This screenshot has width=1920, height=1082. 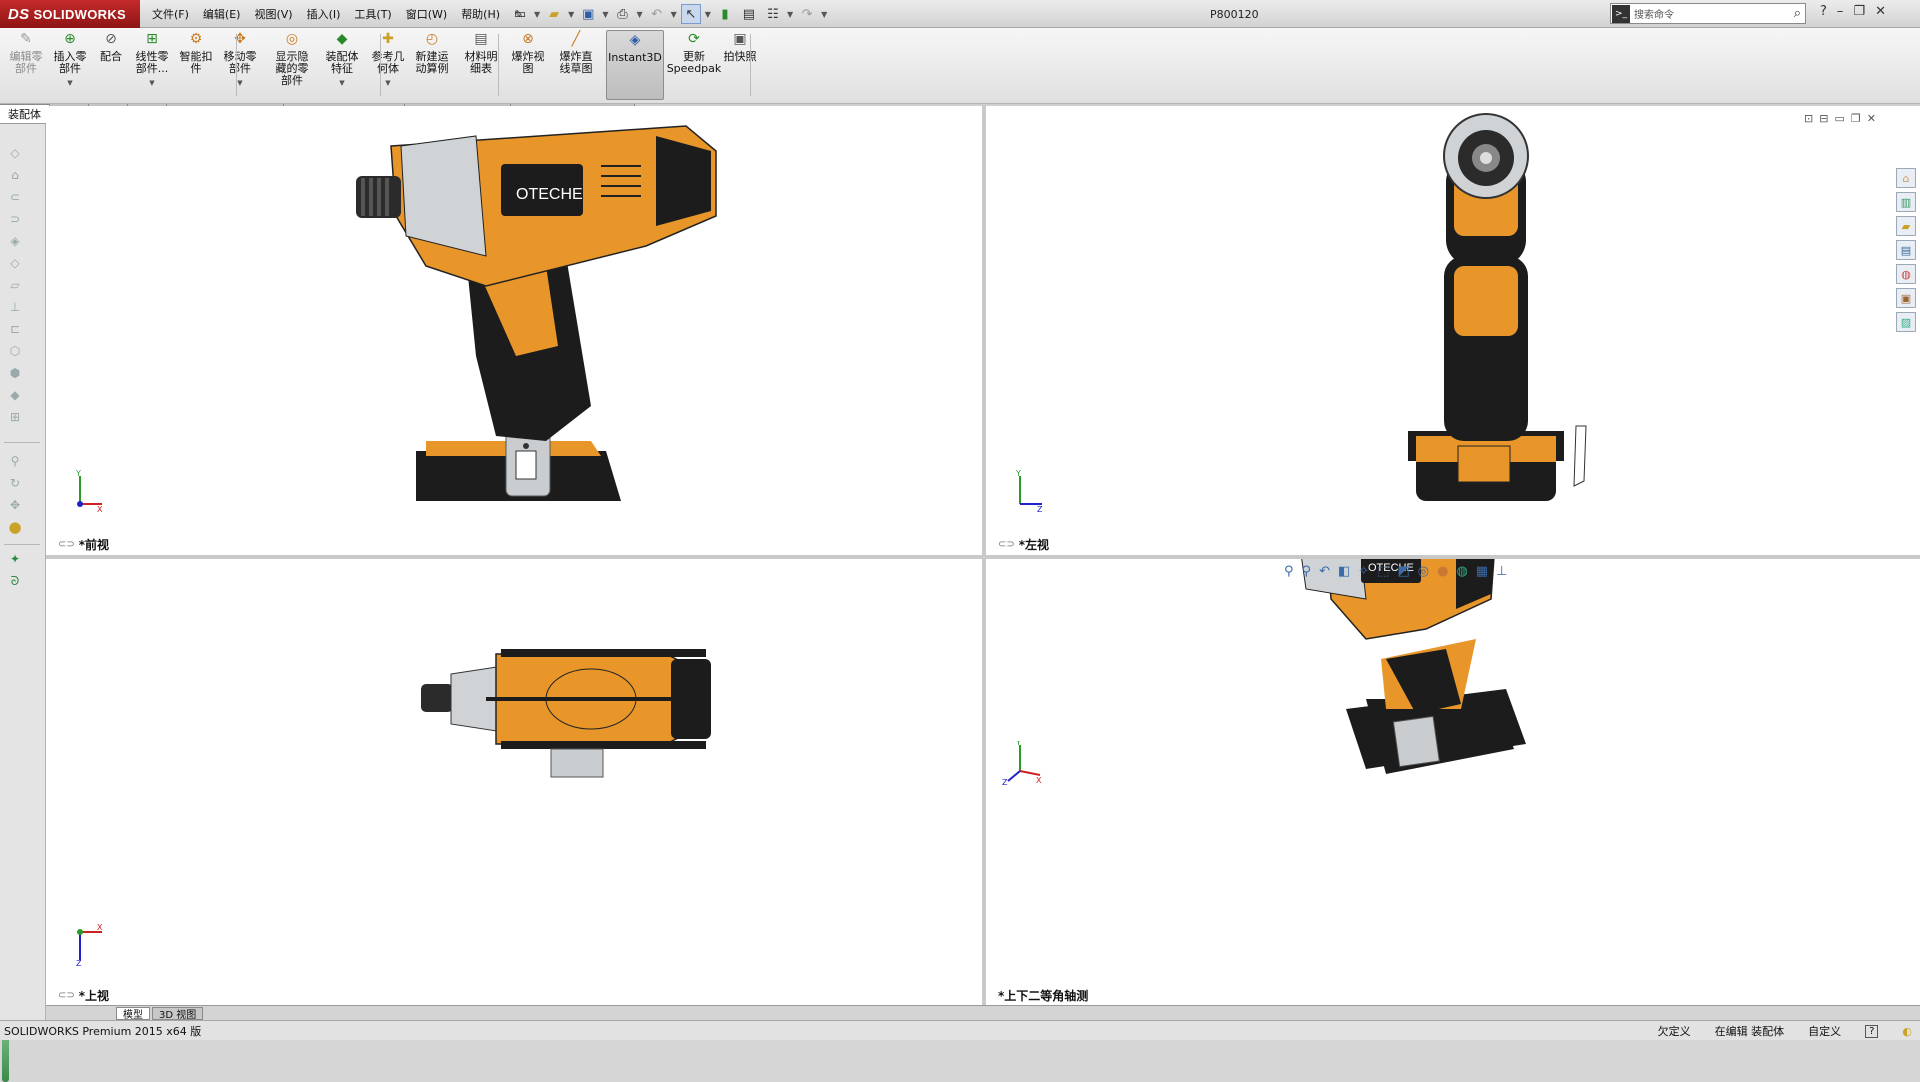 What do you see at coordinates (15, 307) in the screenshot?
I see `origin-icon: ⊥` at bounding box center [15, 307].